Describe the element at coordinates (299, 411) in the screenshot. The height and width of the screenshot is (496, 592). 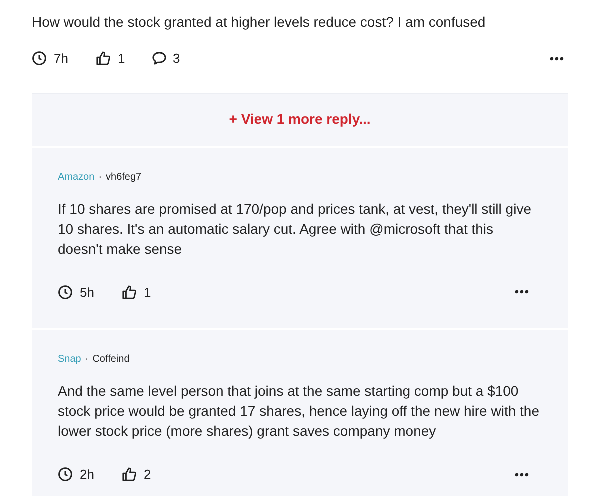
I see `reply-text: And the same level person that joins at the same starting comp but a $100 stock price would be granted 17 shares, hence laying off the new hire with the lower stock price (more shares) grant saves company money` at that location.